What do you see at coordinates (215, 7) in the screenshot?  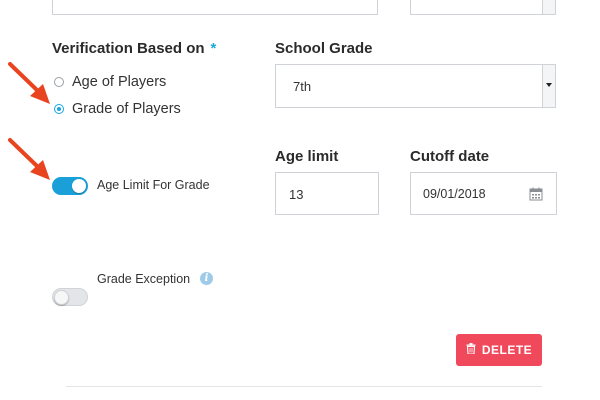 I see `top-field-left` at bounding box center [215, 7].